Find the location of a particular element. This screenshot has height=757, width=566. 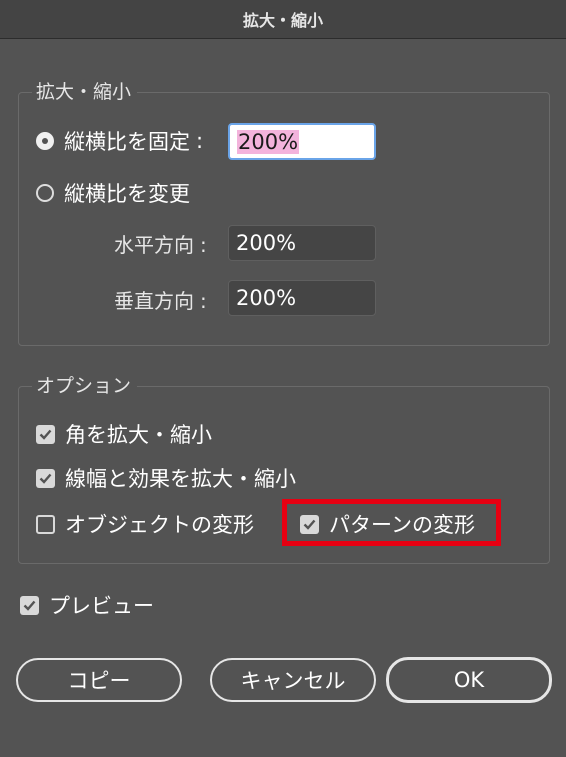

ok-button: OK is located at coordinates (469, 680).